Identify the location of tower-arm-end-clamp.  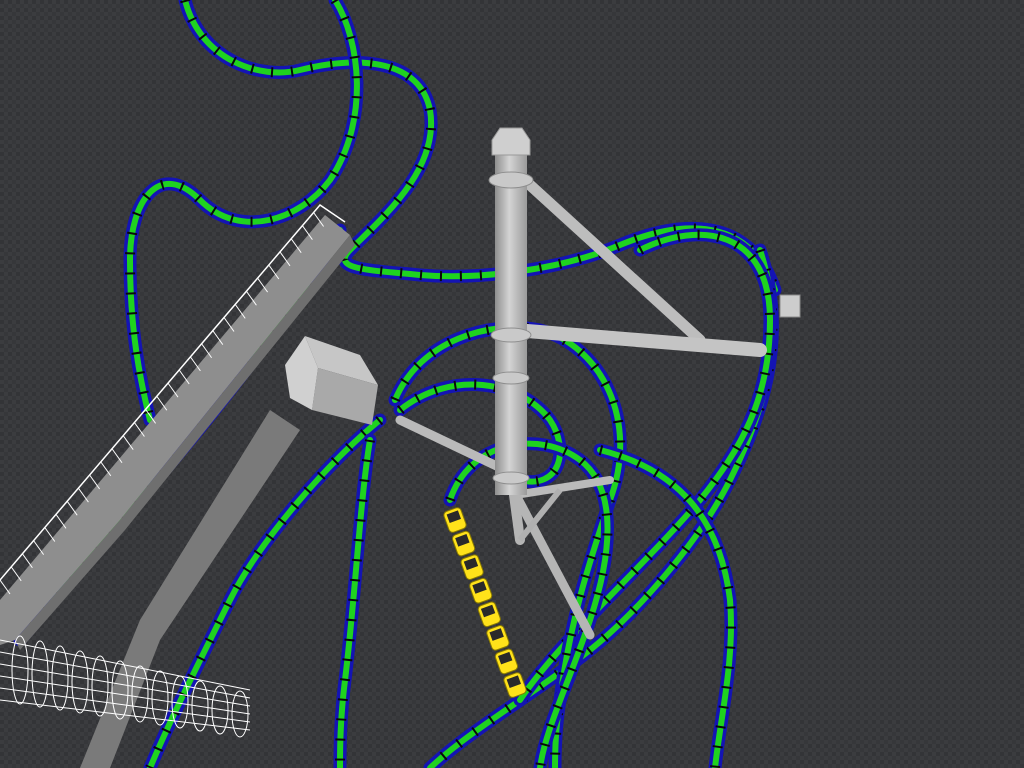
(790, 306).